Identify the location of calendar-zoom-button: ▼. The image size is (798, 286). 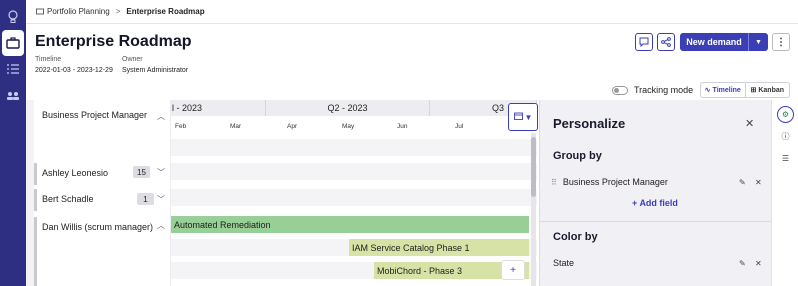
(523, 117).